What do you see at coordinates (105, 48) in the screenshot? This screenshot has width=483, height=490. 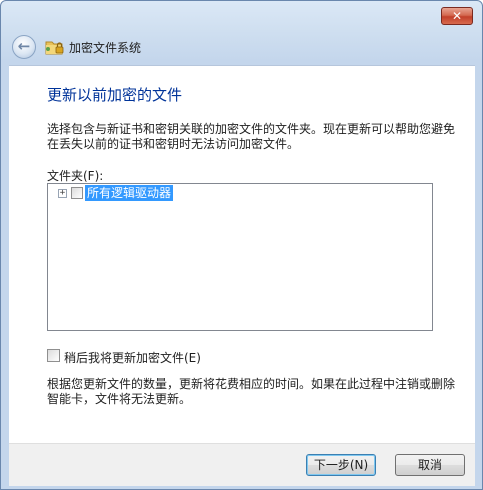 I see `window-title: 加密文件系统` at bounding box center [105, 48].